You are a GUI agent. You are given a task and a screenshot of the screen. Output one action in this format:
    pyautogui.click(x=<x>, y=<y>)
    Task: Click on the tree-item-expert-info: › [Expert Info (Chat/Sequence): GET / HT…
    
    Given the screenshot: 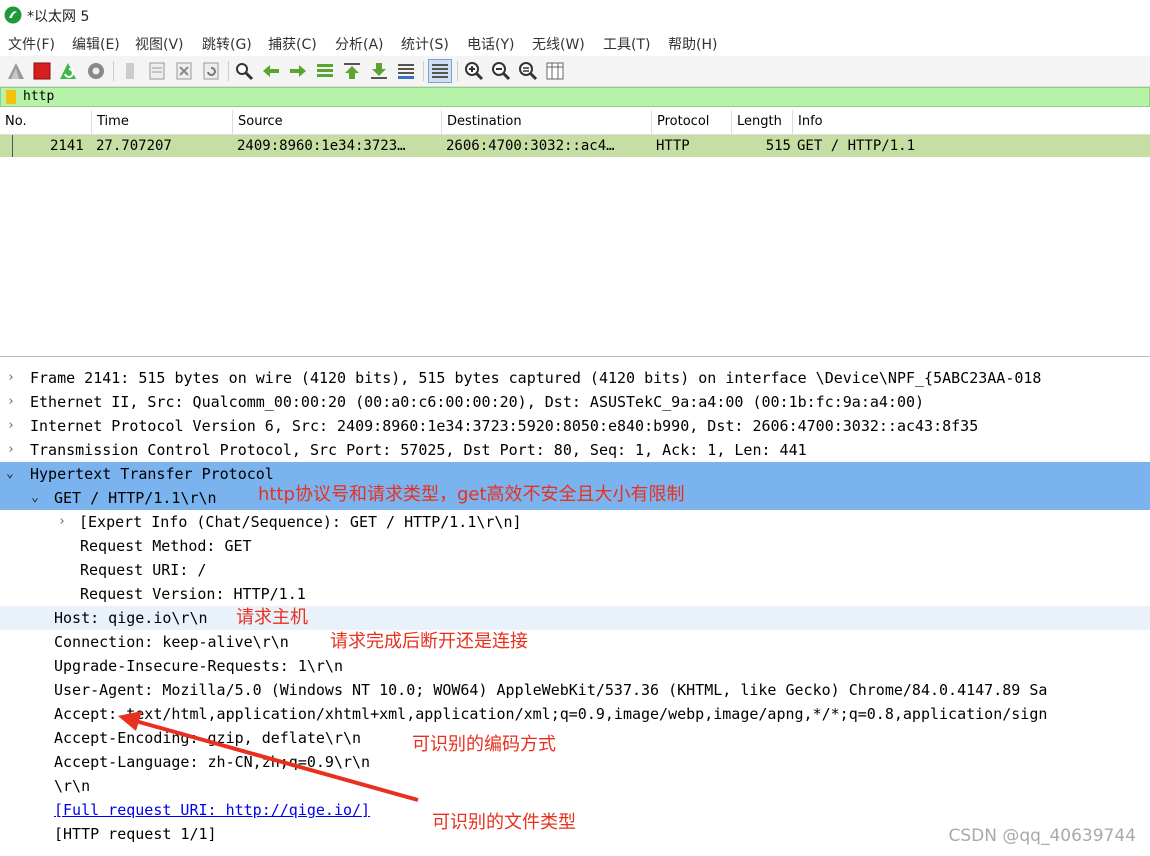 What is the action you would take?
    pyautogui.click(x=575, y=522)
    